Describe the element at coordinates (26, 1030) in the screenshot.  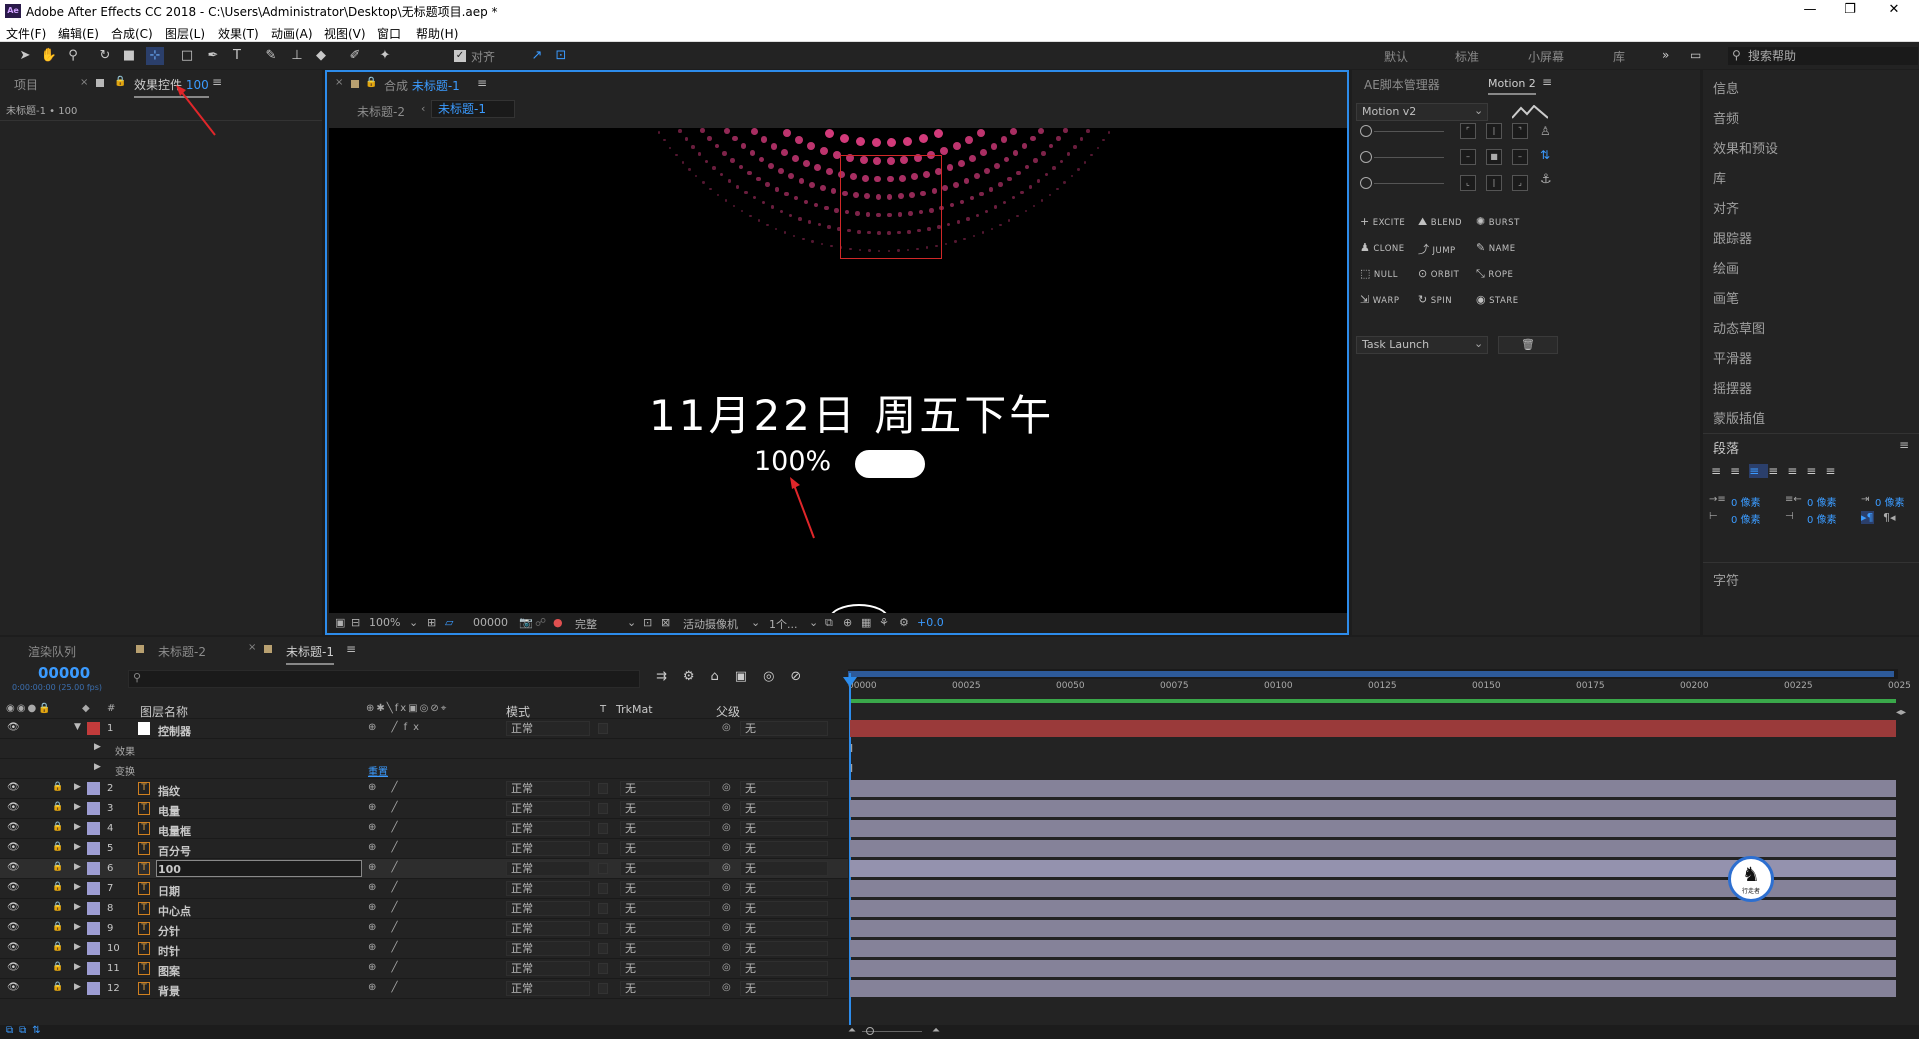
I see `status-icons: ⧉⧉⇅` at that location.